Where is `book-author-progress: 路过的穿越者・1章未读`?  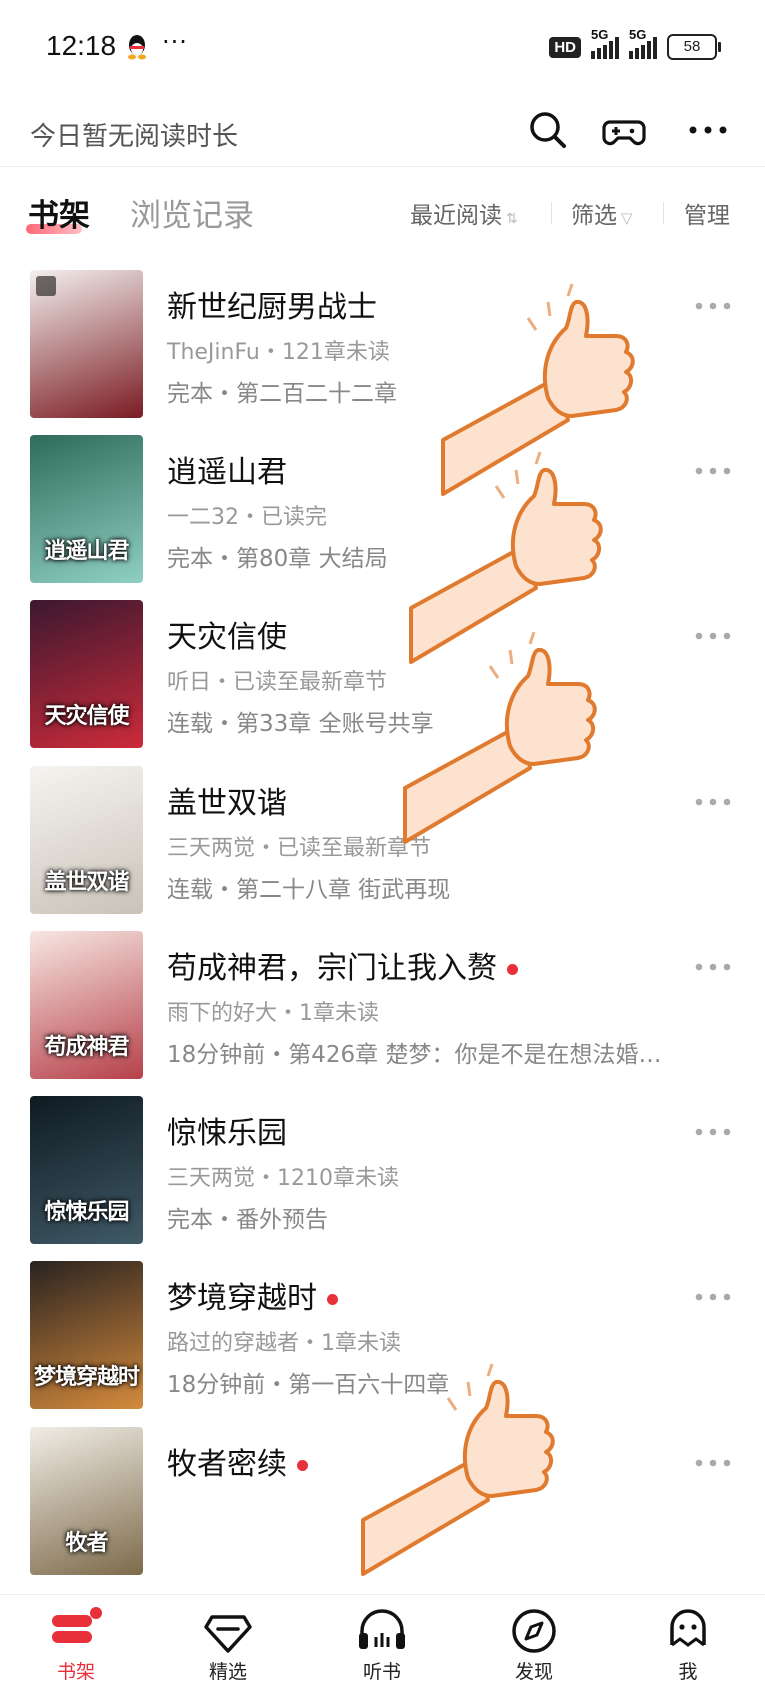
book-author-progress: 路过的穿越者・1章未读 is located at coordinates (284, 1343).